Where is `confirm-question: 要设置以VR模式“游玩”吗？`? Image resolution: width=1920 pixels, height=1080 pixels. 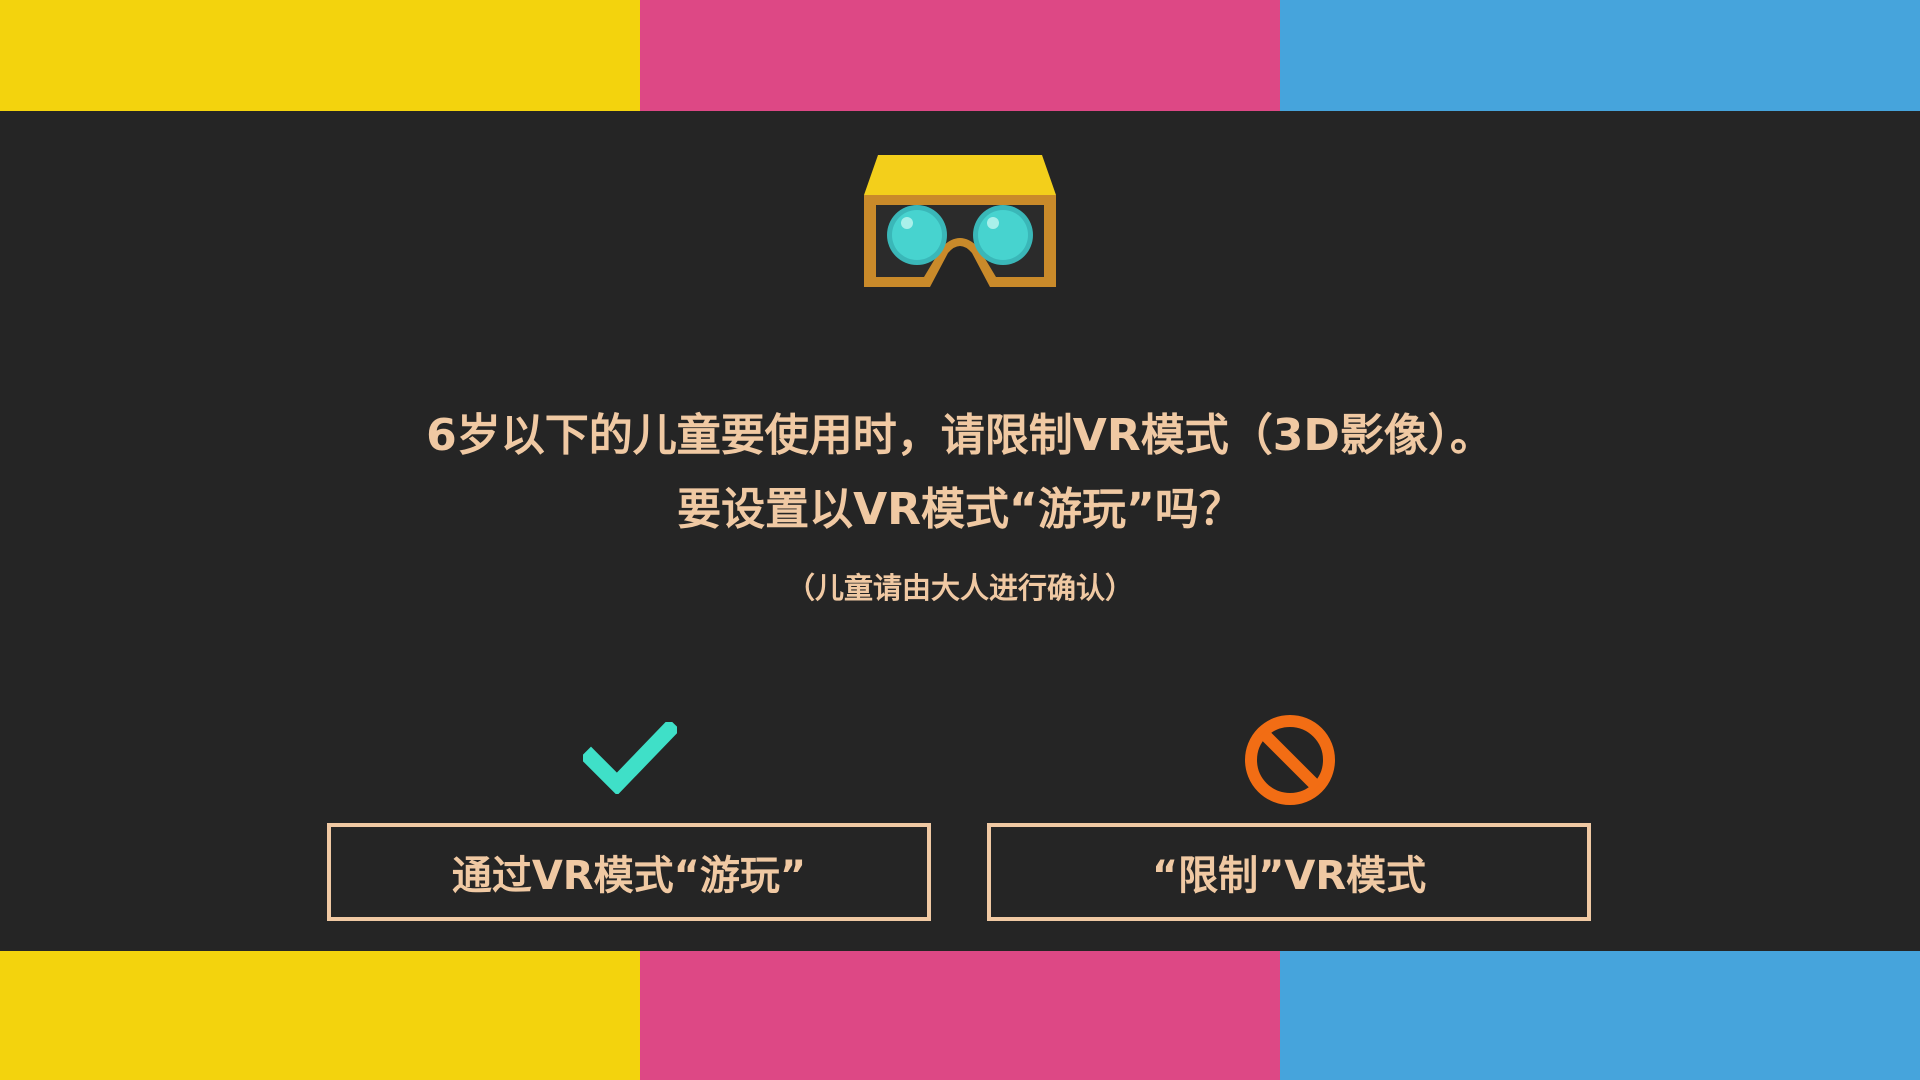 confirm-question: 要设置以VR模式“游玩”吗？ is located at coordinates (960, 509).